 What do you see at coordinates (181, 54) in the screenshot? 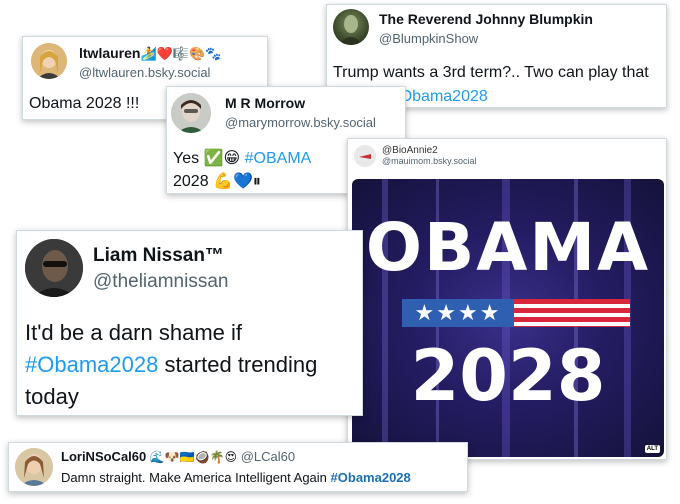
I see `name-emojis: 🏄❤️🎼🎨🐾` at bounding box center [181, 54].